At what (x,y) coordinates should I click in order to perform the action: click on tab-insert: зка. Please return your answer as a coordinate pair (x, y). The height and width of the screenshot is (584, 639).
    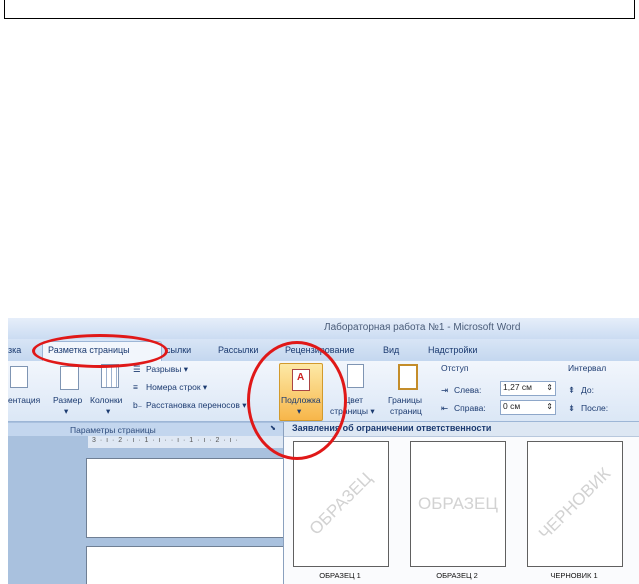
    Looking at the image, I should click on (14, 350).